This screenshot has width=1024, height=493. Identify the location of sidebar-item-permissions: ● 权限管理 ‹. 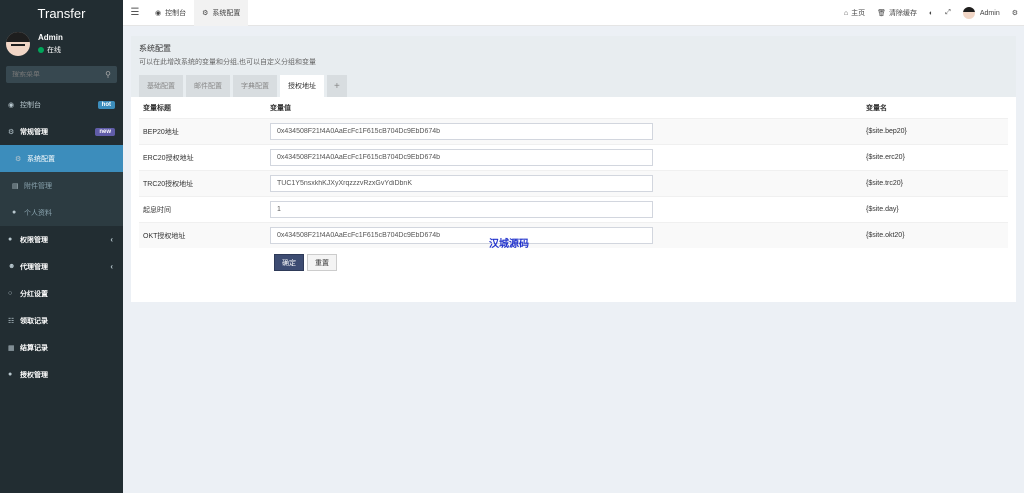
(61, 239).